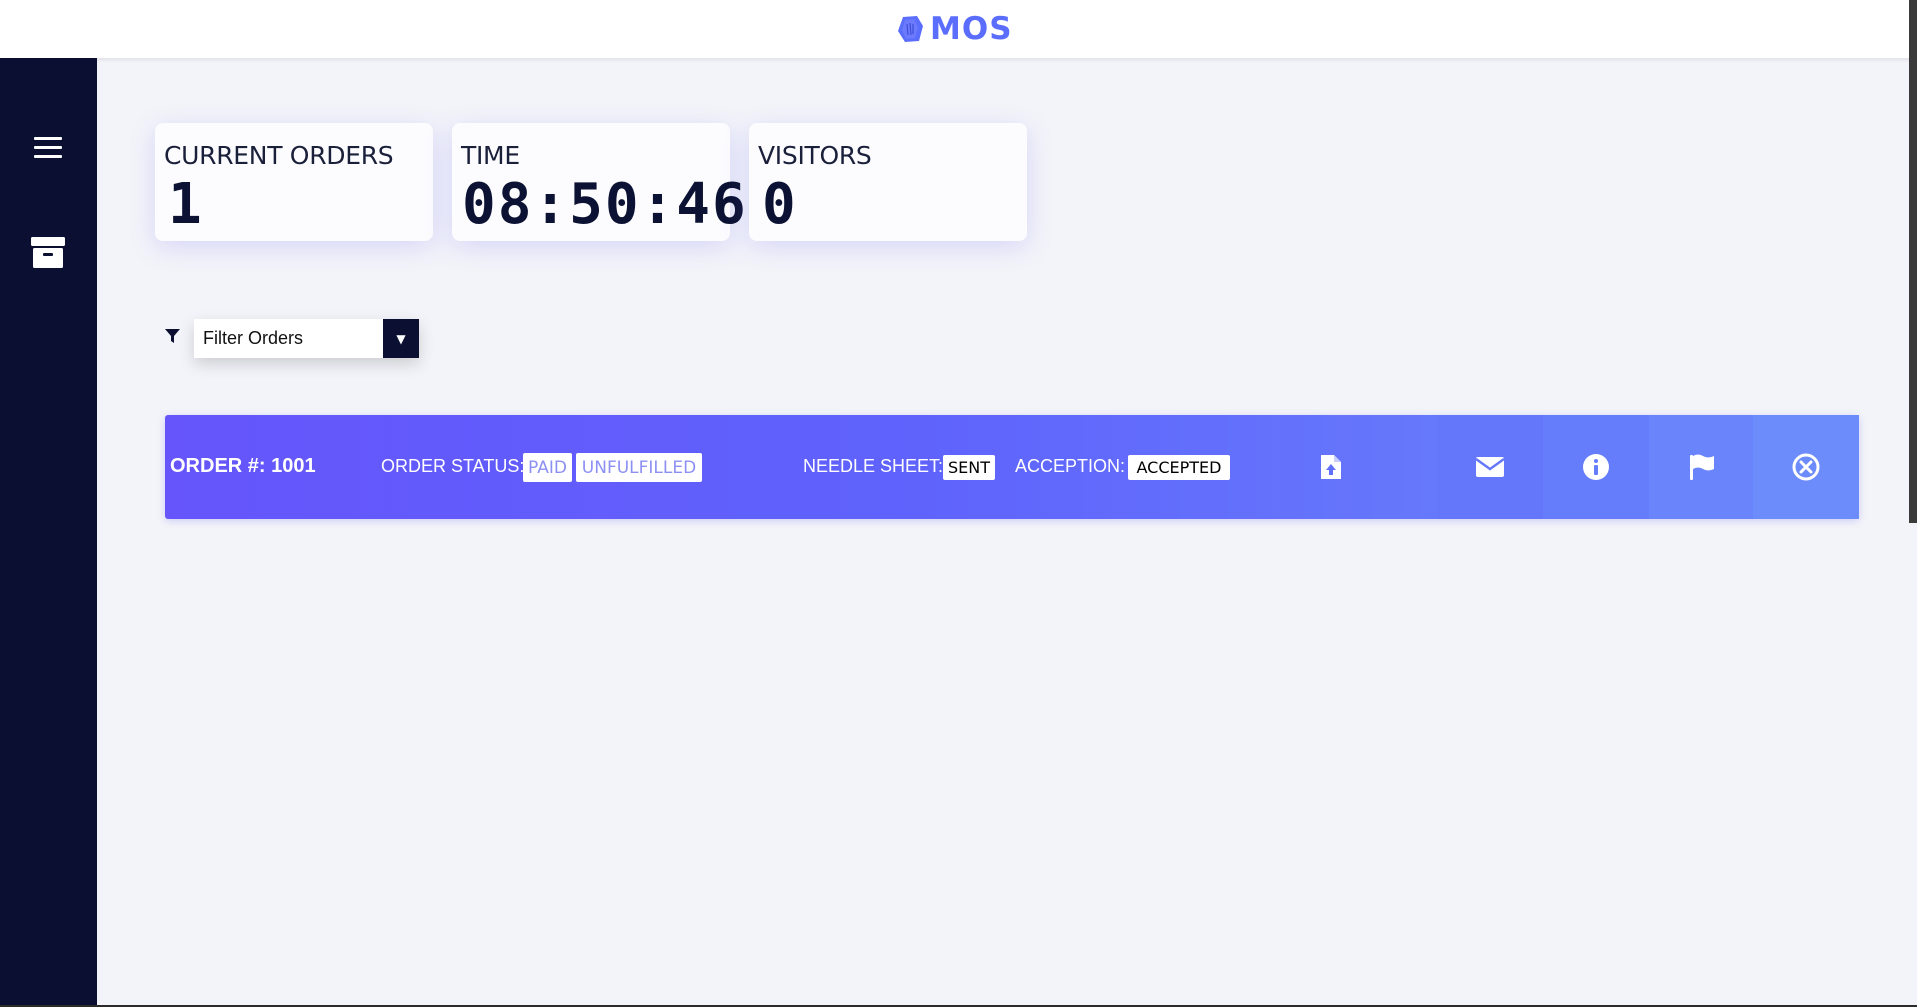 The image size is (1917, 1007). Describe the element at coordinates (1913, 261) in the screenshot. I see `scrollbar-thumb` at that location.